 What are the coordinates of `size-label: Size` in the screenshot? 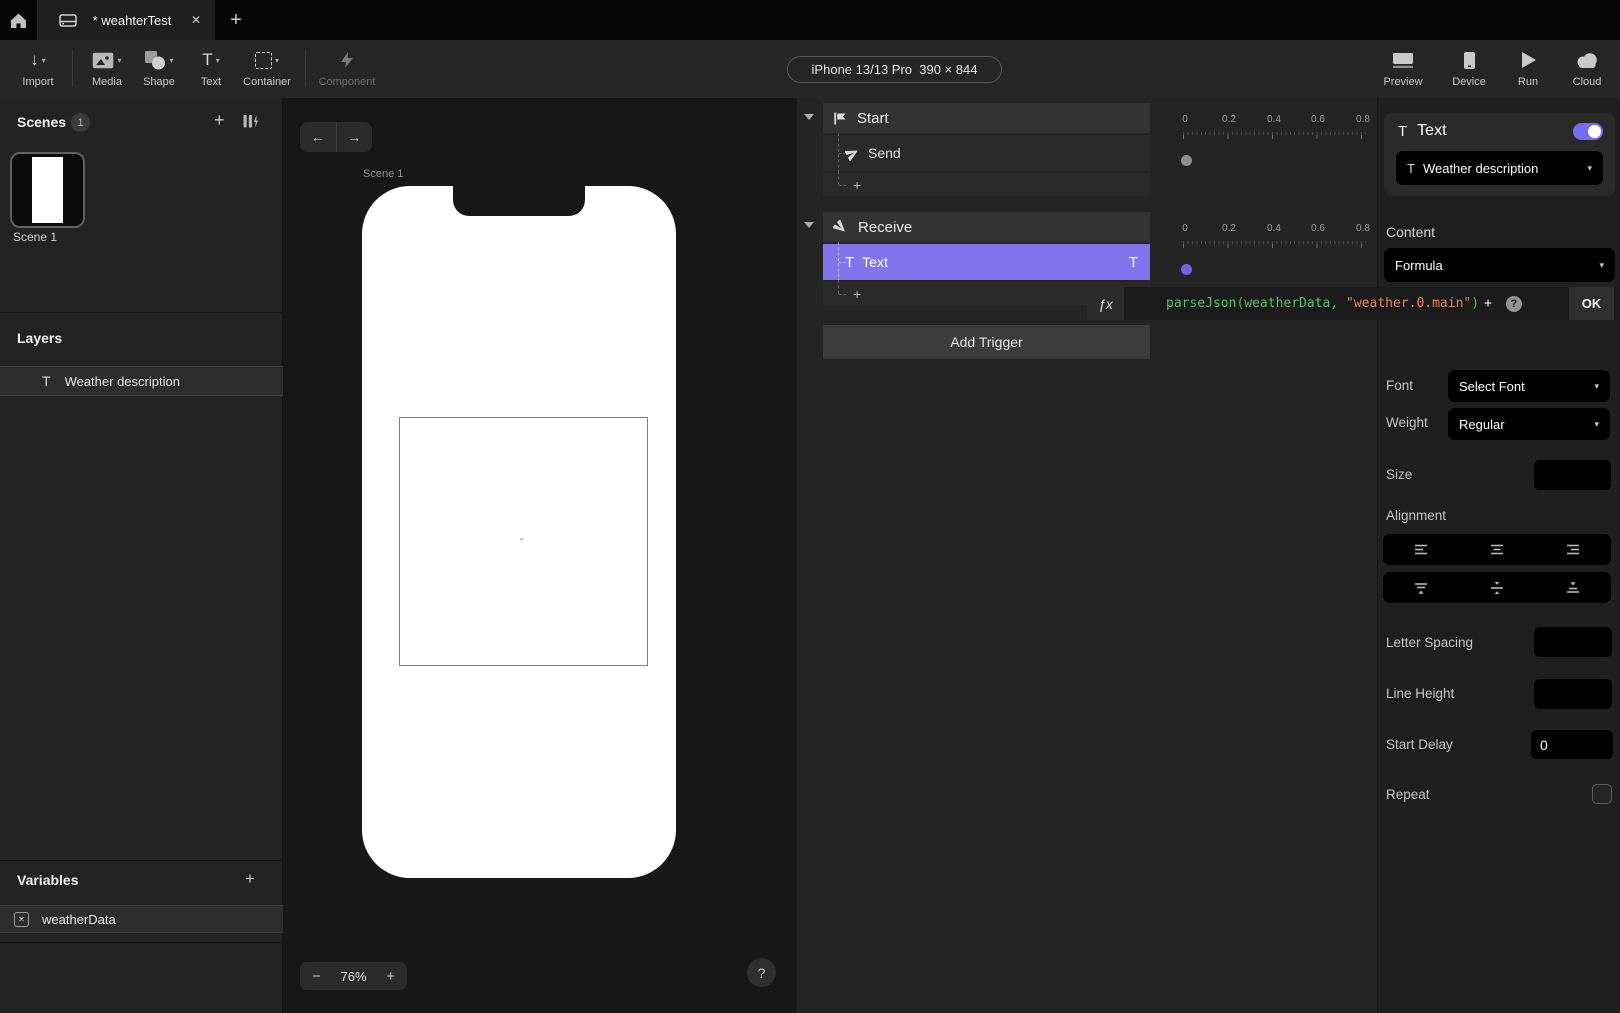 It's located at (1399, 474).